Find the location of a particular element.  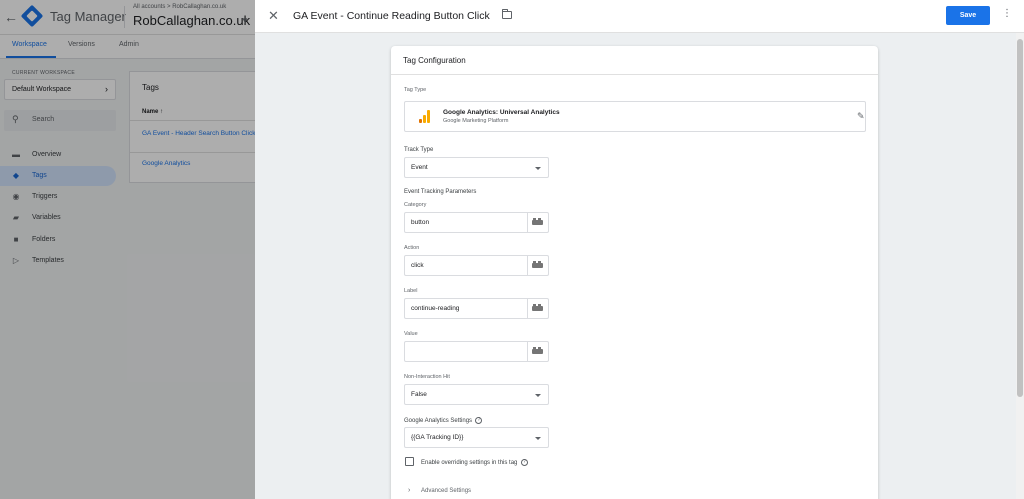

close-icon: ✕ is located at coordinates (273, 16).